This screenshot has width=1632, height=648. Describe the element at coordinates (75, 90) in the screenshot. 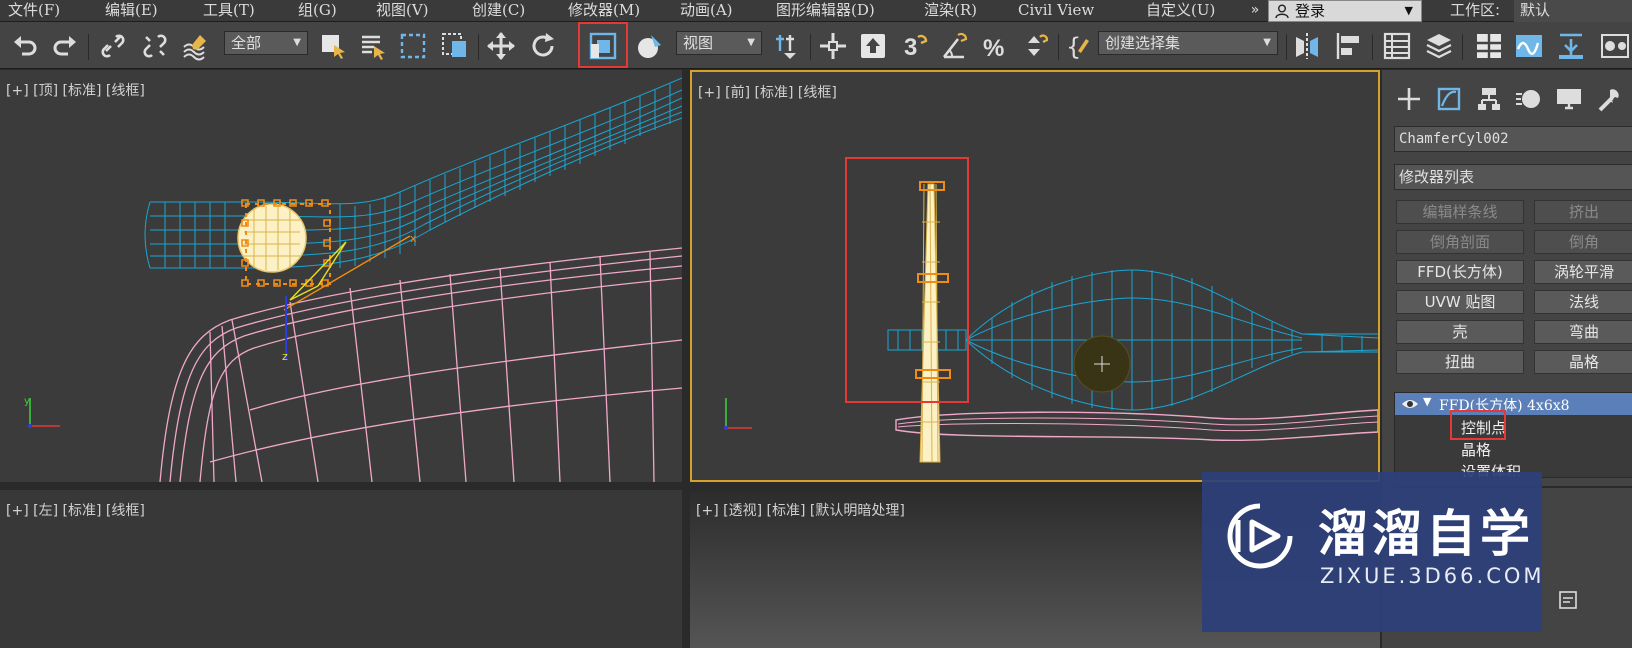

I see `viewport-label-top: [+] [顶] [标准] [线框]` at that location.